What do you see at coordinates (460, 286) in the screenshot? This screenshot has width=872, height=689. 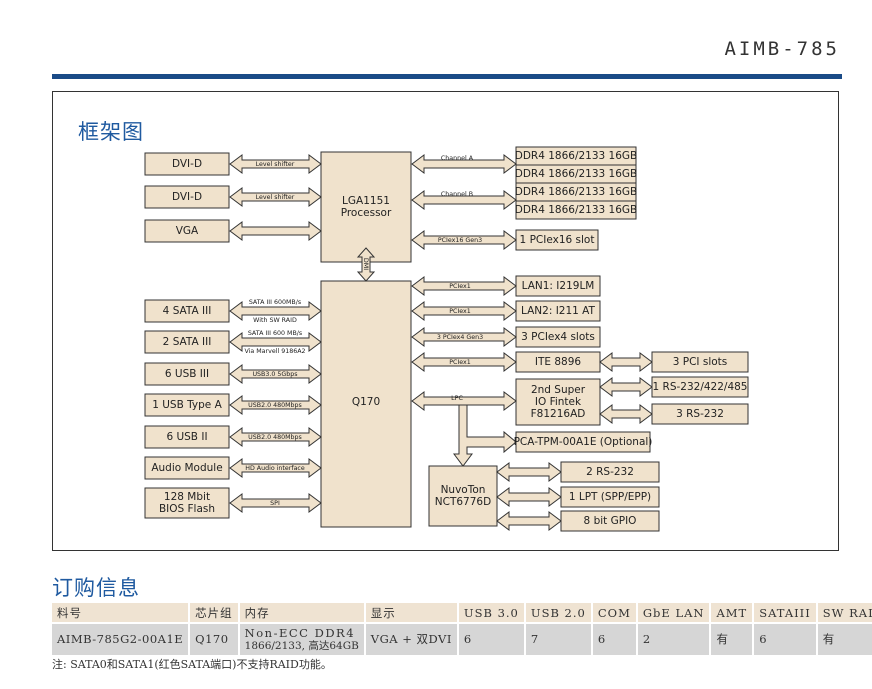 I see `right-link-label-0: PCIex1` at bounding box center [460, 286].